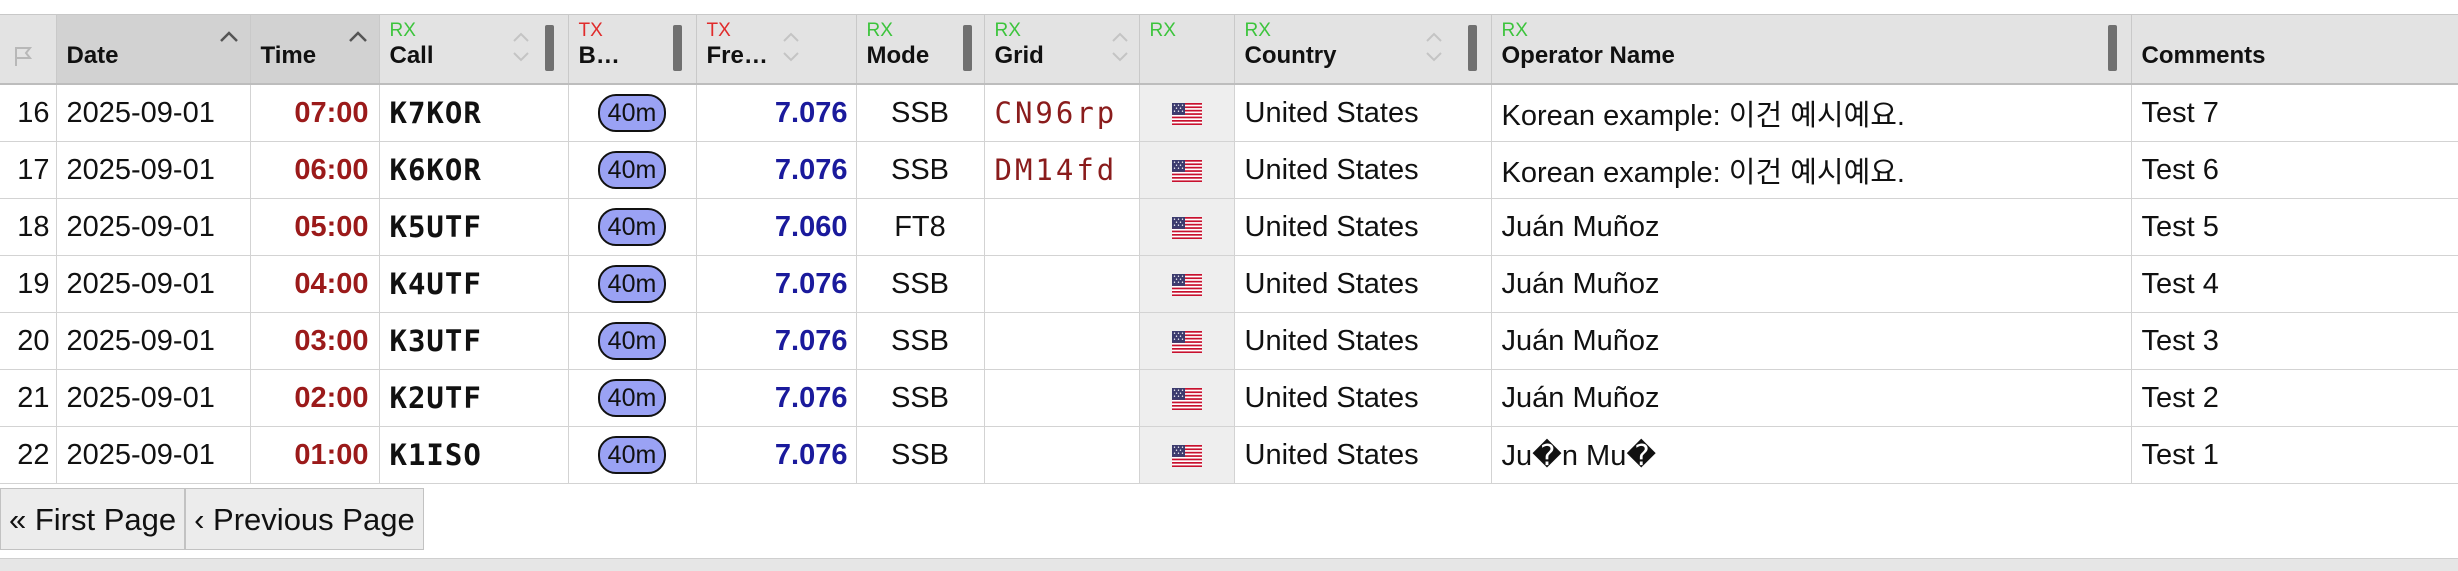 This screenshot has height=571, width=2458. Describe the element at coordinates (1061, 170) in the screenshot. I see `cell-grid: DM14fd` at that location.